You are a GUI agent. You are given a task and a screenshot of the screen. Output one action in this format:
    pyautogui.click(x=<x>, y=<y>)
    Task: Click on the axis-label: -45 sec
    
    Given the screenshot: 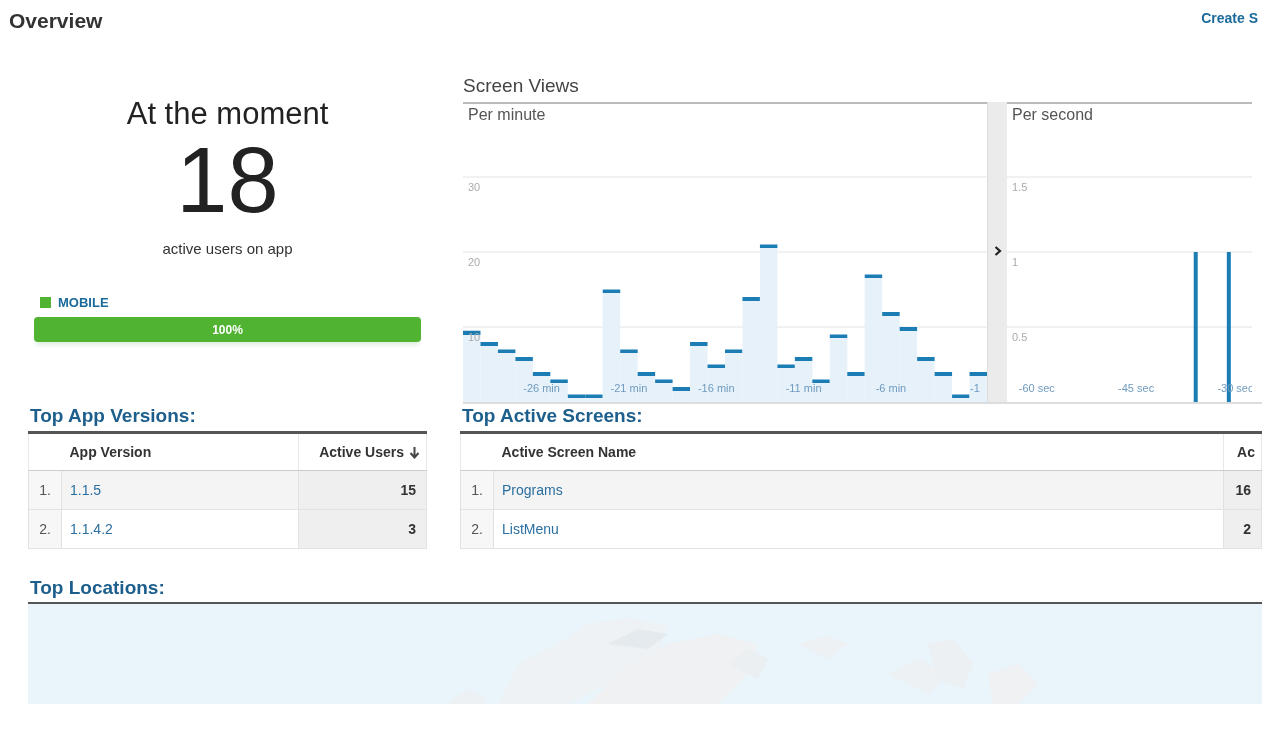 What is the action you would take?
    pyautogui.click(x=1136, y=388)
    